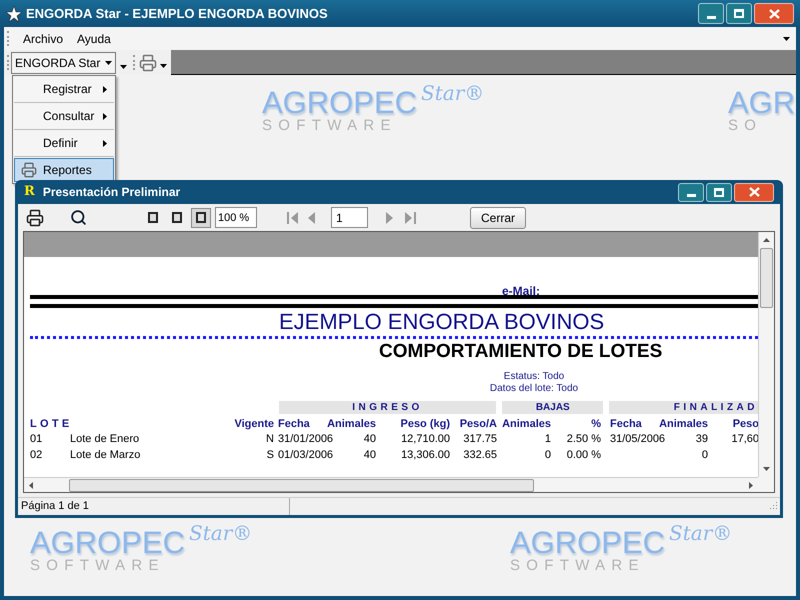 The width and height of the screenshot is (800, 600). What do you see at coordinates (29, 170) in the screenshot?
I see `printer-icon` at bounding box center [29, 170].